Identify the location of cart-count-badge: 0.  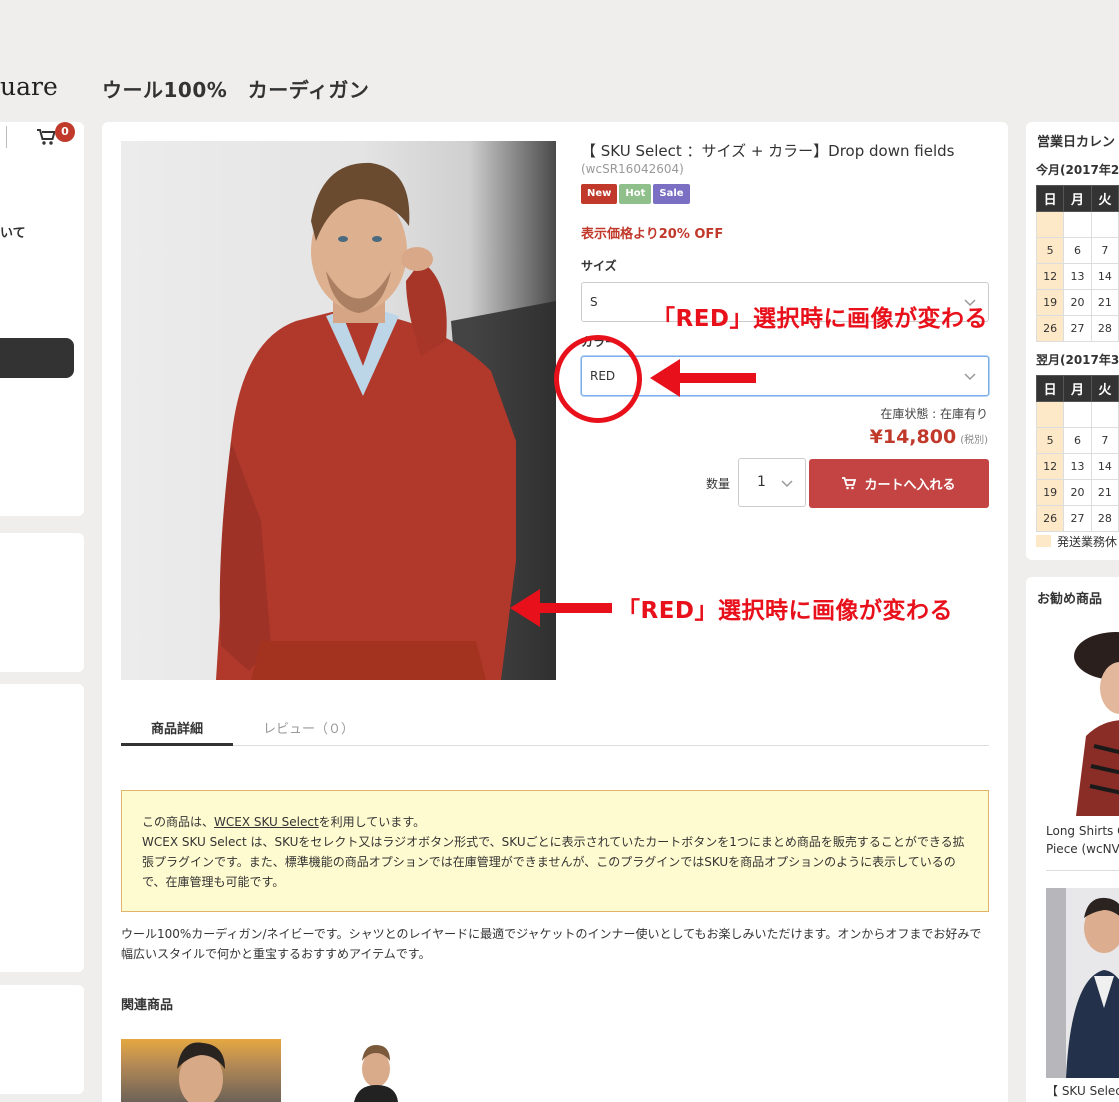
(65, 132).